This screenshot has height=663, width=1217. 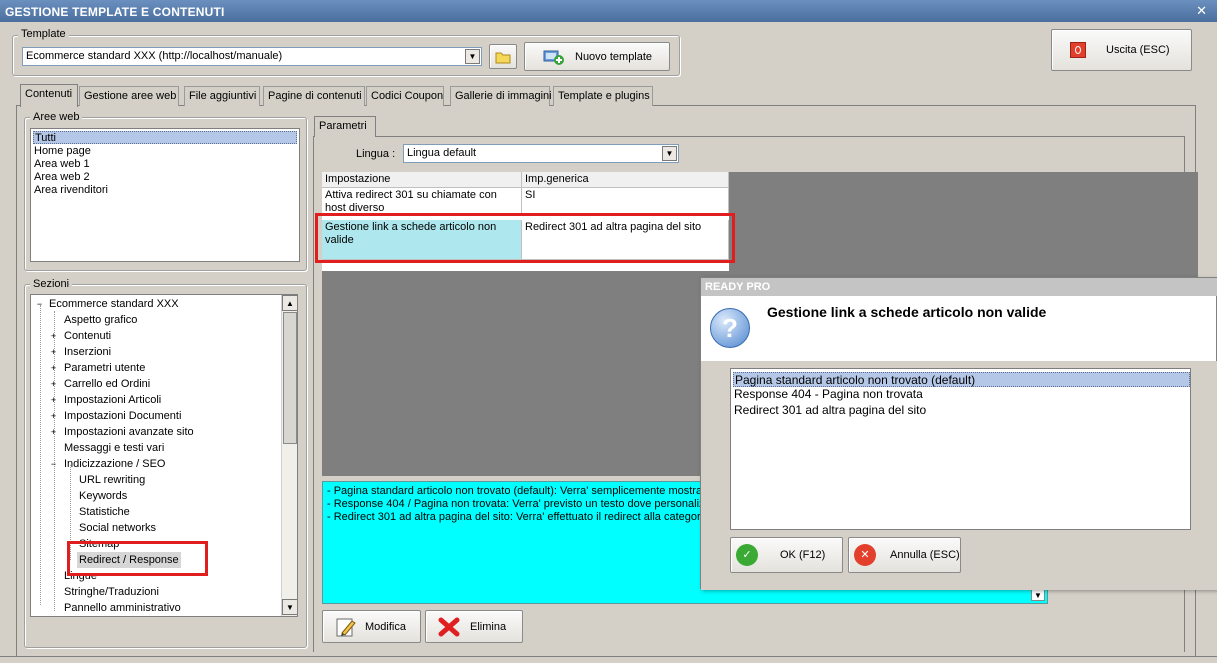 I want to click on grid-header-setting: Impostazione, so click(x=422, y=180).